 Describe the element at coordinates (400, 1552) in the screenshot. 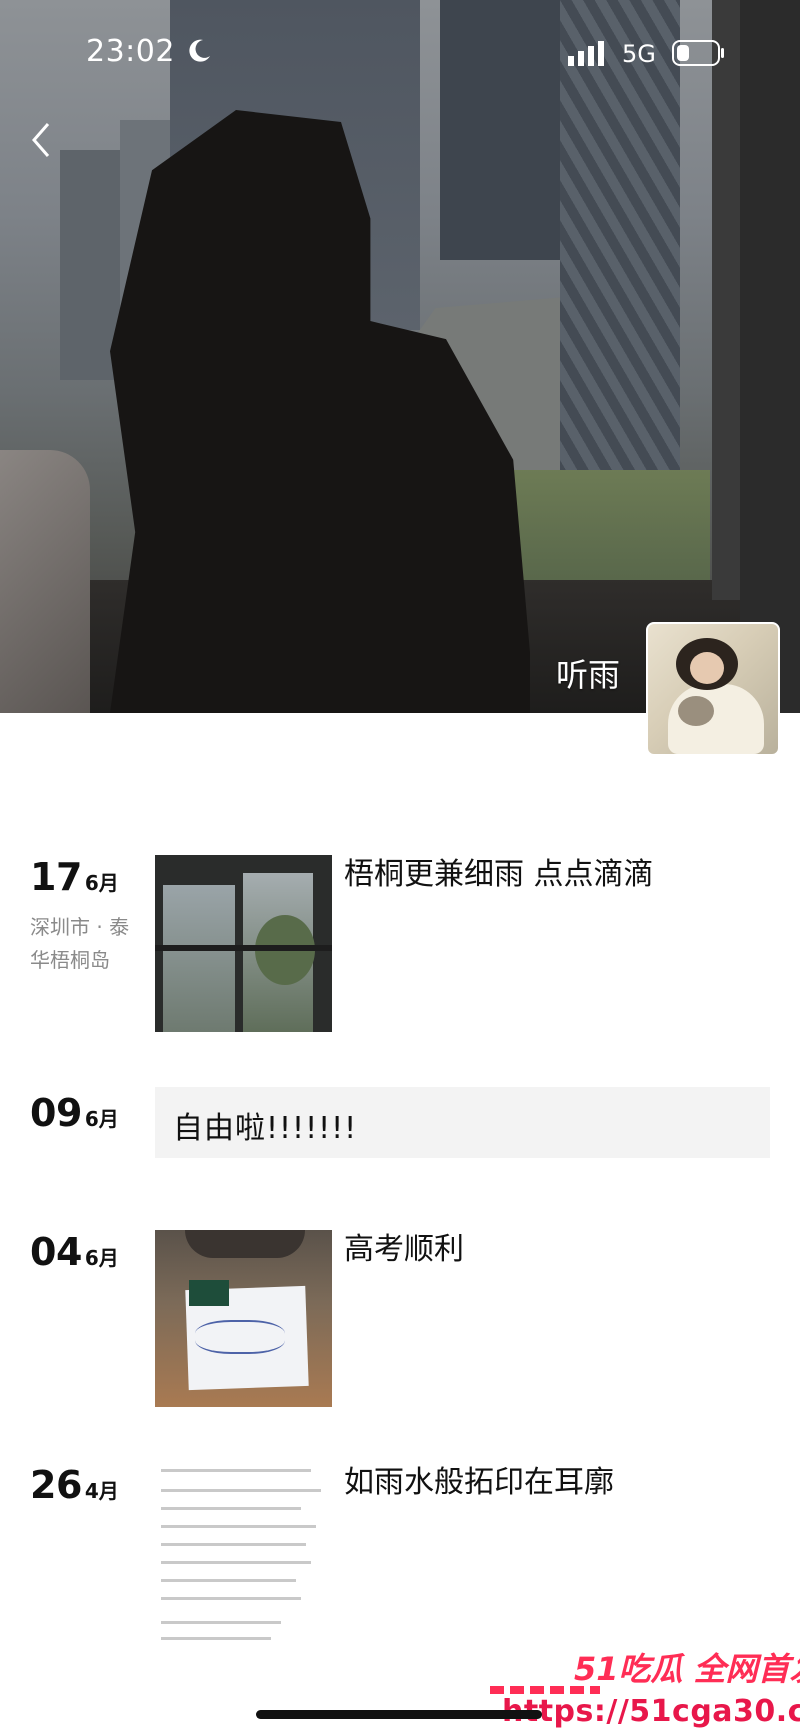

I see `timeline-entry: 26 4月 如雨水般拓印在耳廓` at that location.